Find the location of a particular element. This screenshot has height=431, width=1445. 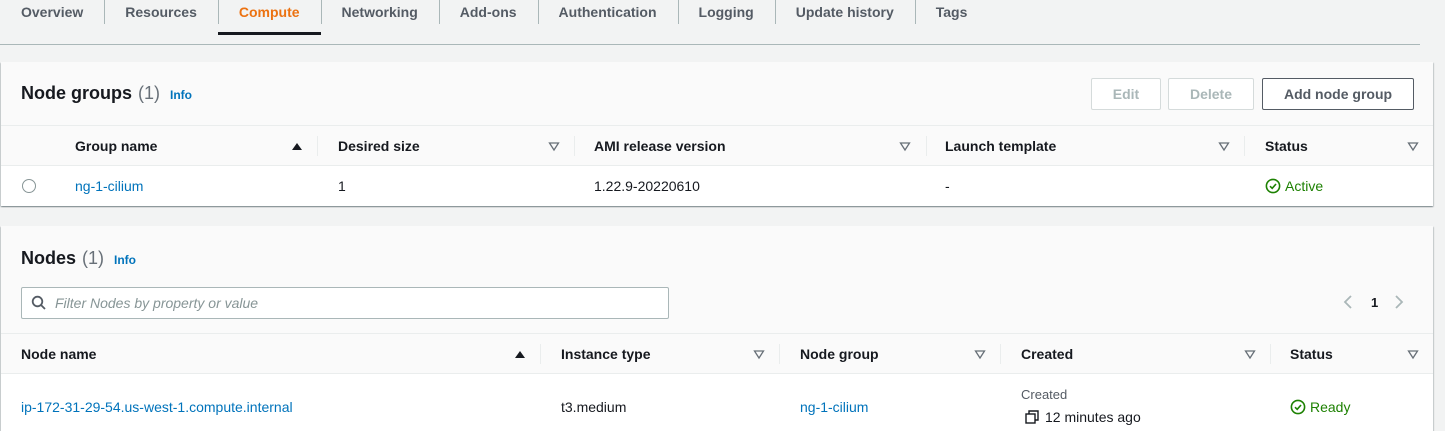

column-node-name: Node name is located at coordinates (58, 354).